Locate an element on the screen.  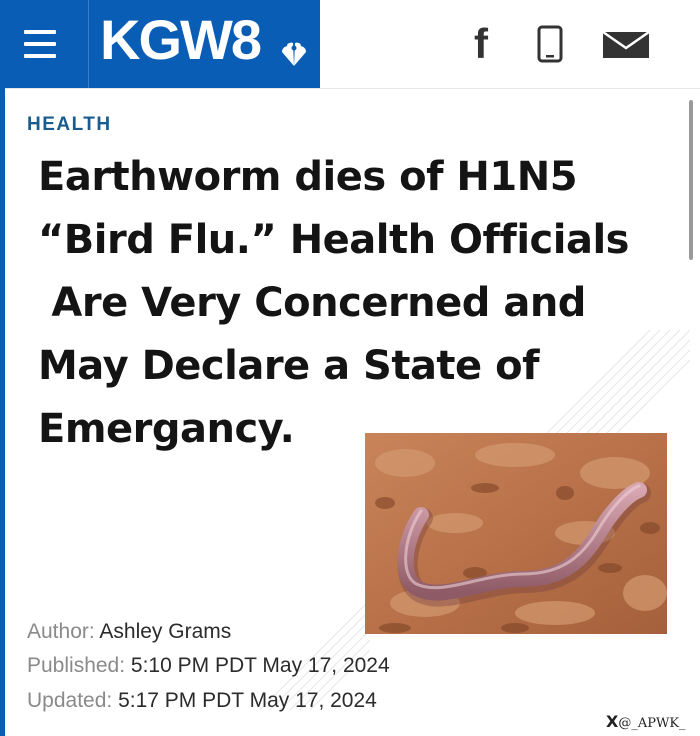
section-label: HEALTH is located at coordinates (69, 125).